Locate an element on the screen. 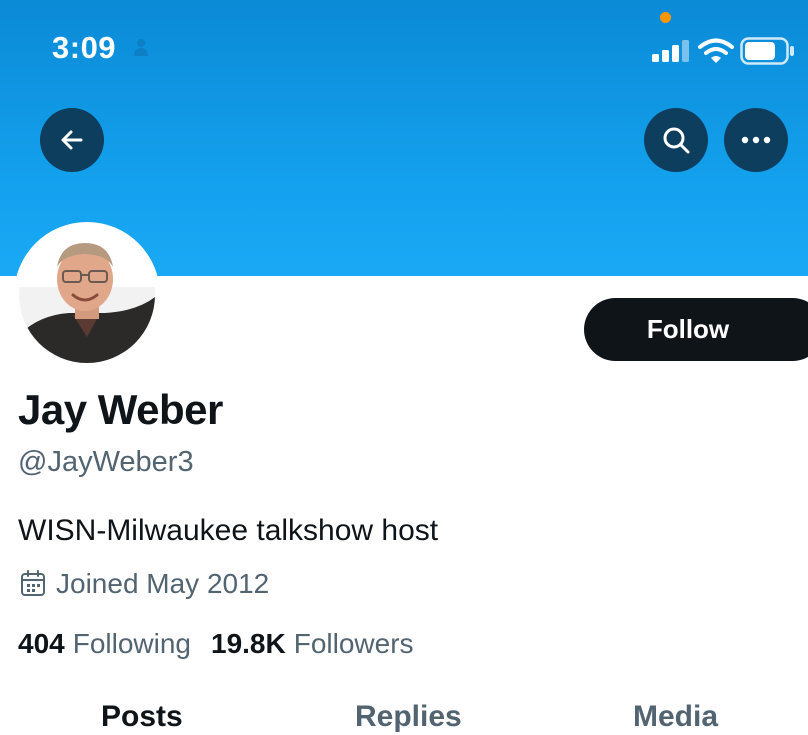 The width and height of the screenshot is (808, 735). battery-icon is located at coordinates (767, 51).